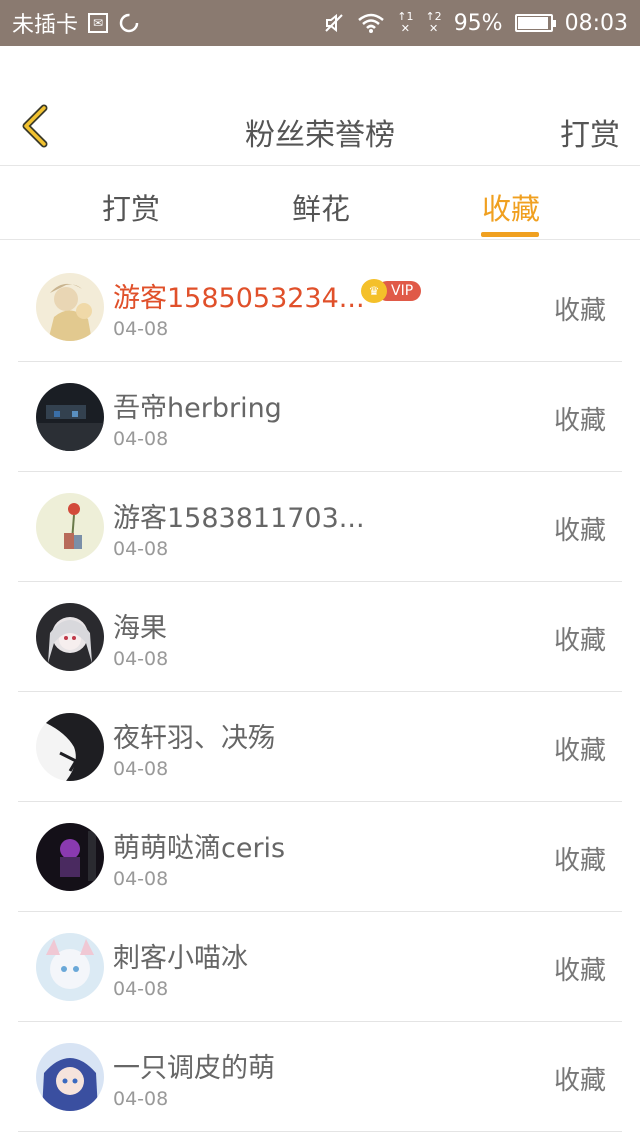  I want to click on clock: 08:03, so click(596, 23).